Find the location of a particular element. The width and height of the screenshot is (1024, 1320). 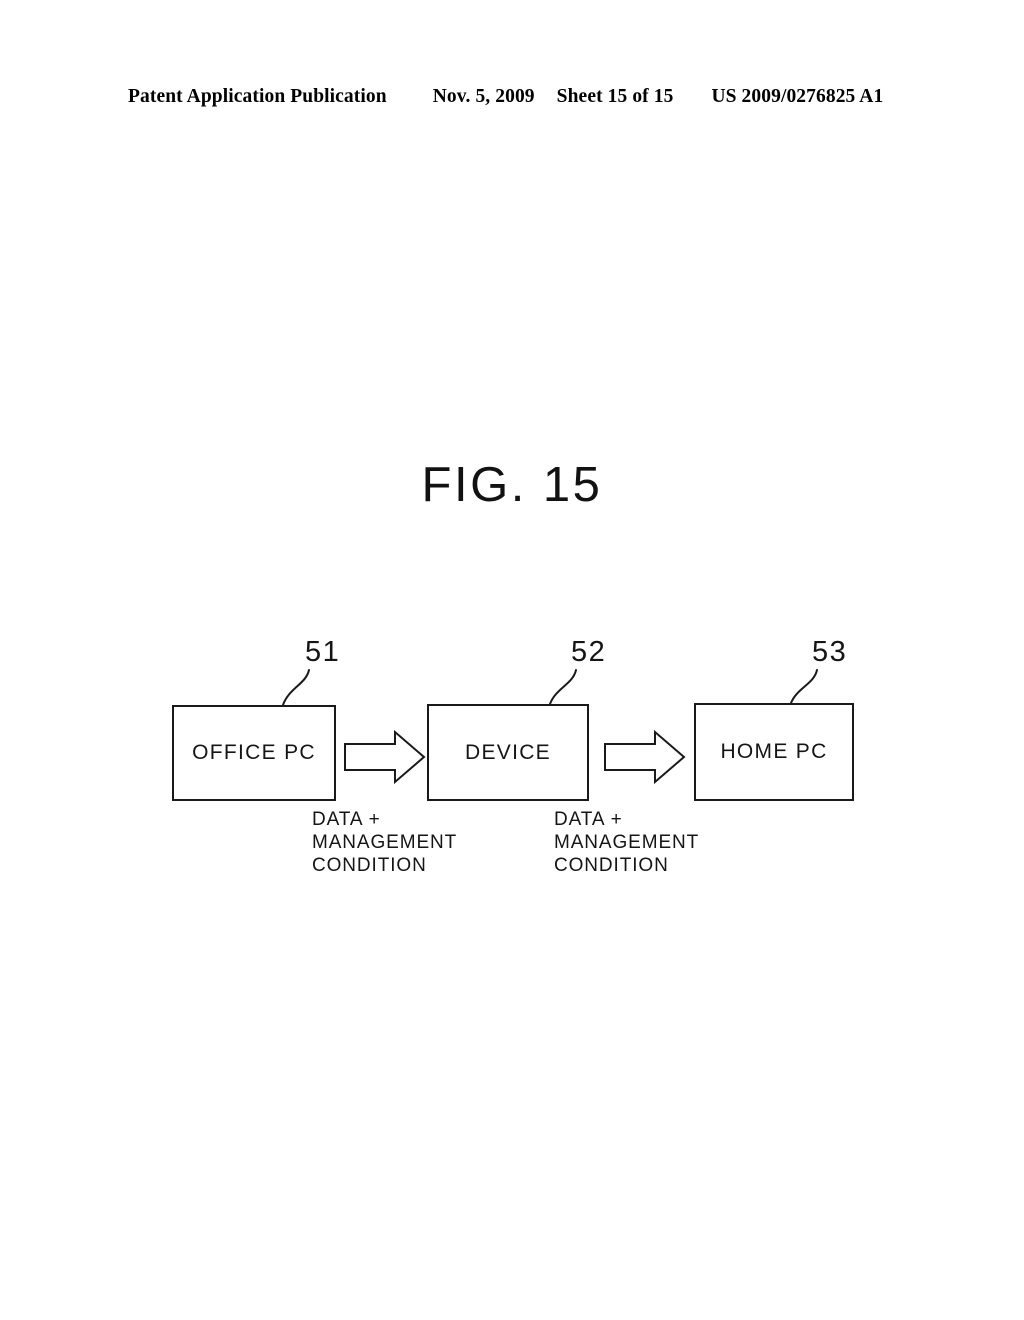

reference-numeral-52: 52 is located at coordinates (589, 652).